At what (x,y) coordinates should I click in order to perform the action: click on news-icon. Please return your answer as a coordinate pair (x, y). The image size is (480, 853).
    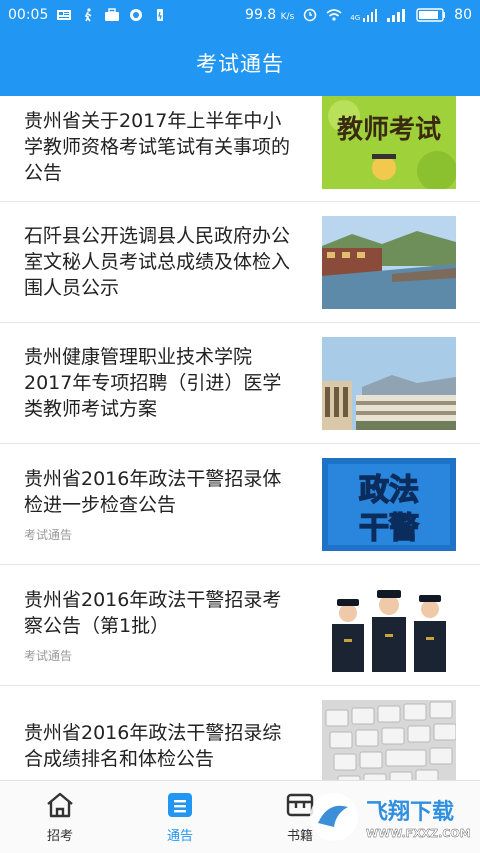
    Looking at the image, I should click on (64, 15).